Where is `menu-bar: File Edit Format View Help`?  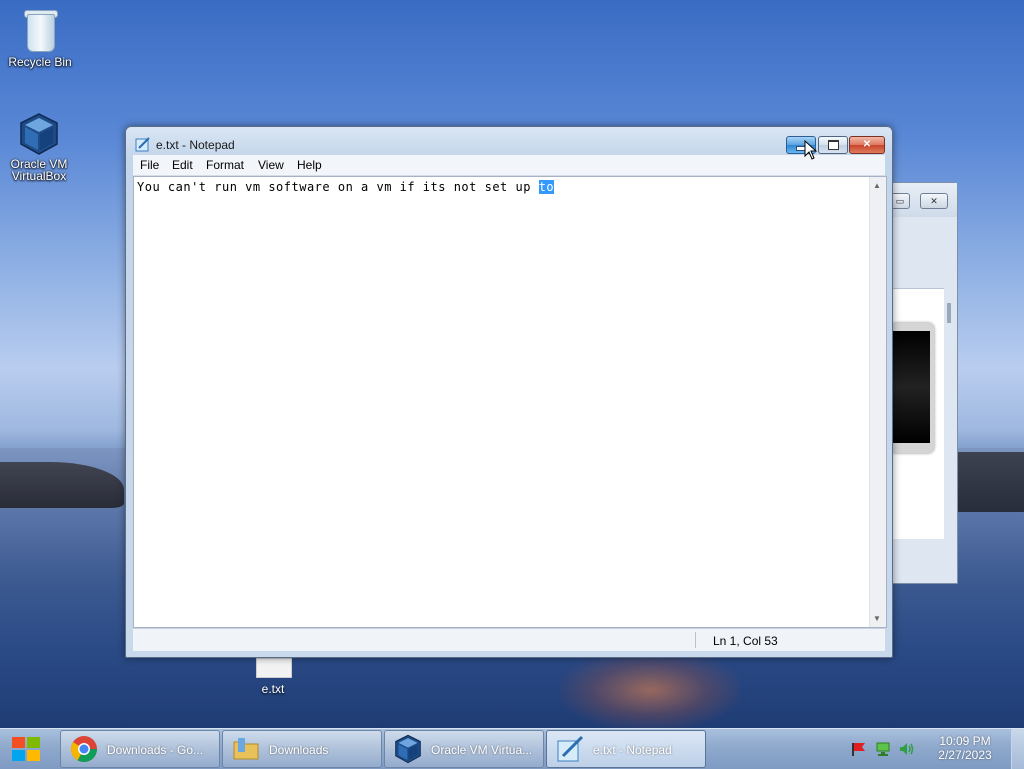
menu-bar: File Edit Format View Help is located at coordinates (509, 165).